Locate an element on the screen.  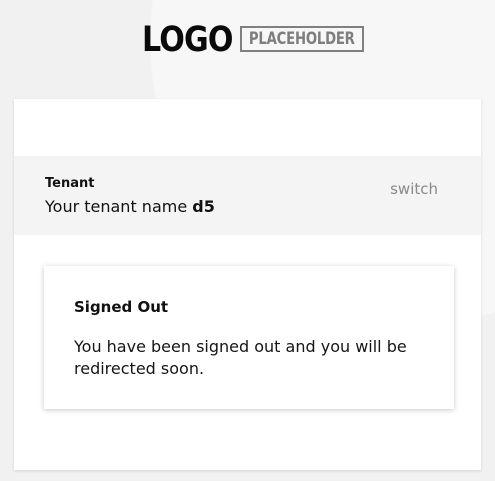
tenant-name-prefix: Your tenant name is located at coordinates (119, 206).